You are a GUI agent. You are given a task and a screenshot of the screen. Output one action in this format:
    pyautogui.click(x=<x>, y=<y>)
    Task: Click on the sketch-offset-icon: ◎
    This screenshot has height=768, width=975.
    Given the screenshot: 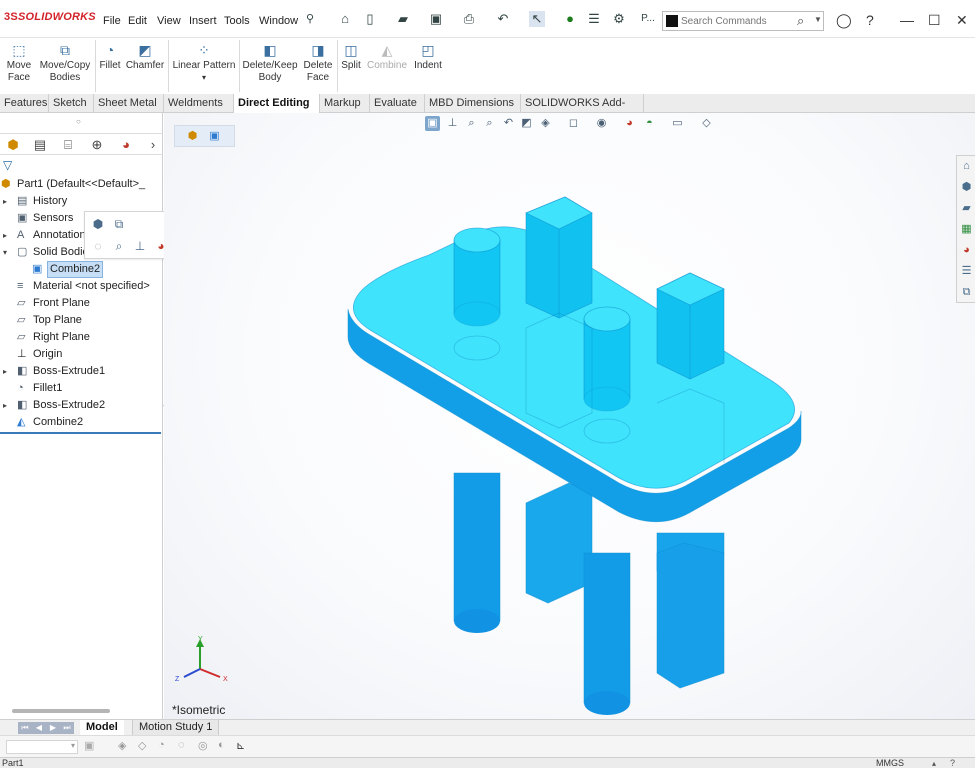 What is the action you would take?
    pyautogui.click(x=203, y=745)
    